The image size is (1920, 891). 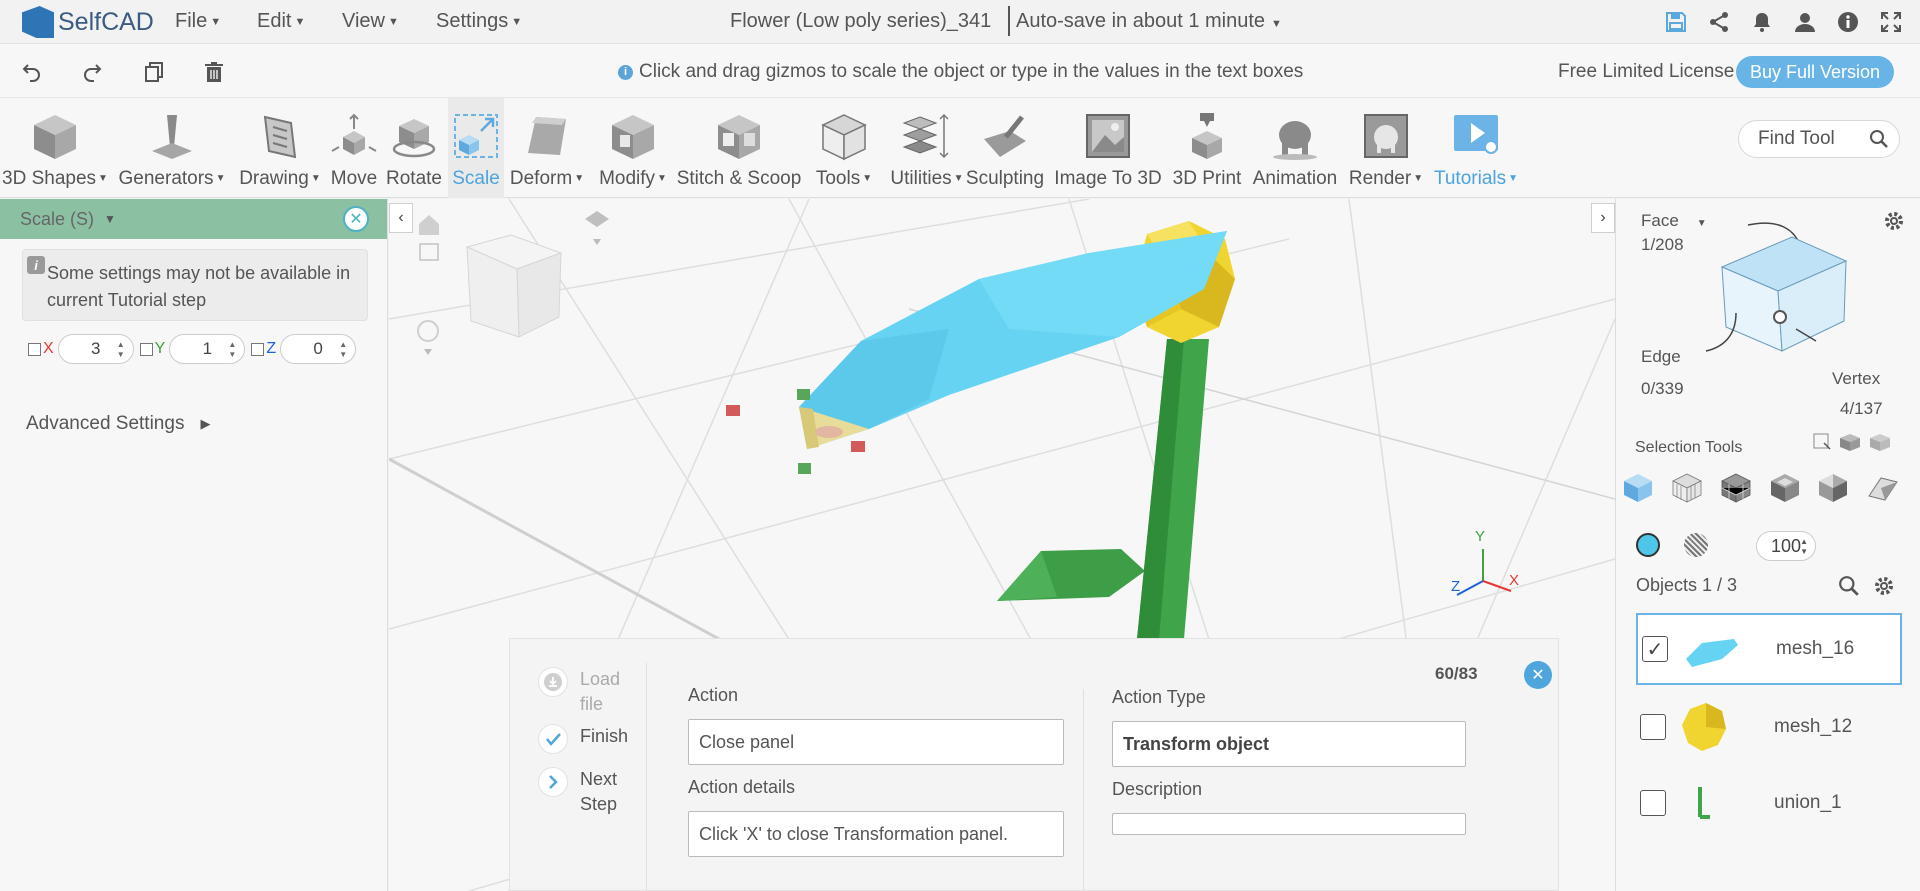 I want to click on find-tool-search: Find Tool, so click(x=1819, y=139).